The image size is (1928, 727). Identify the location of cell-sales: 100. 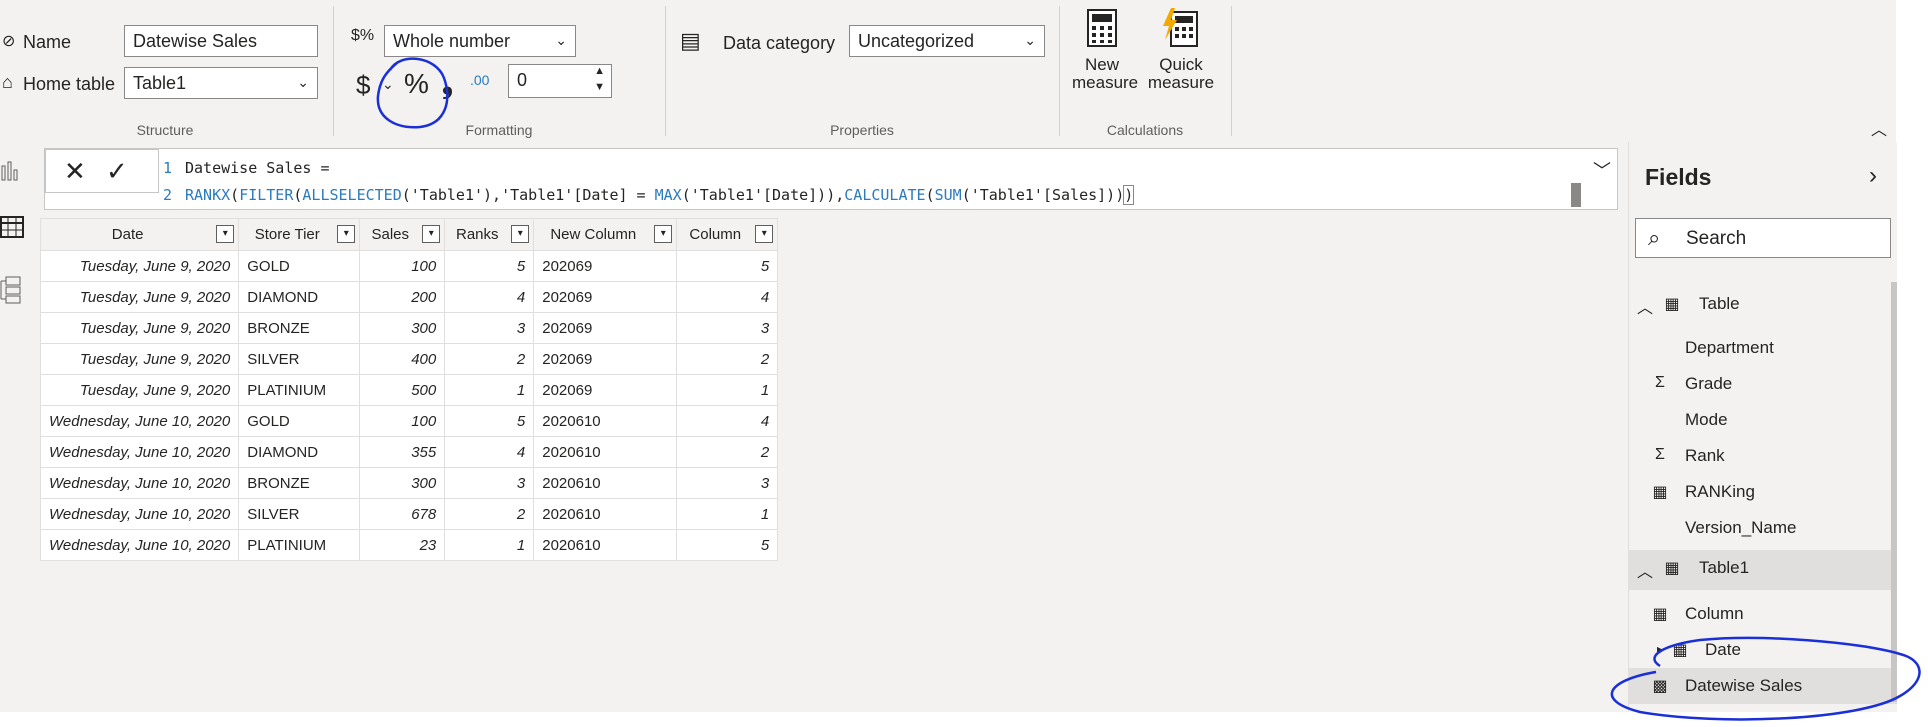
(402, 266).